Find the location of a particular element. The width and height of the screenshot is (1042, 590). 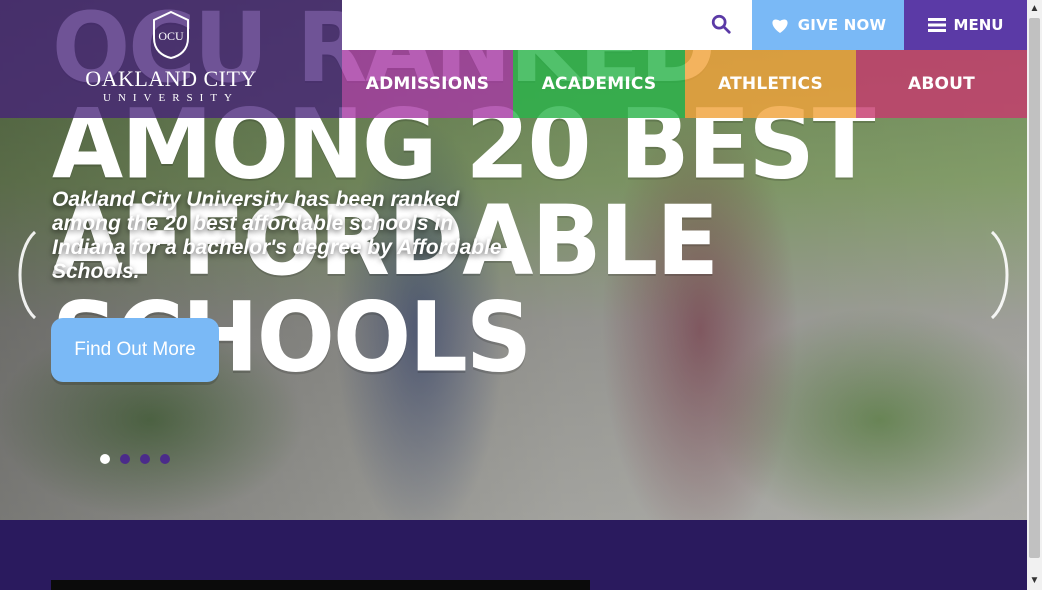

slider-prev-arrow is located at coordinates (25, 275).